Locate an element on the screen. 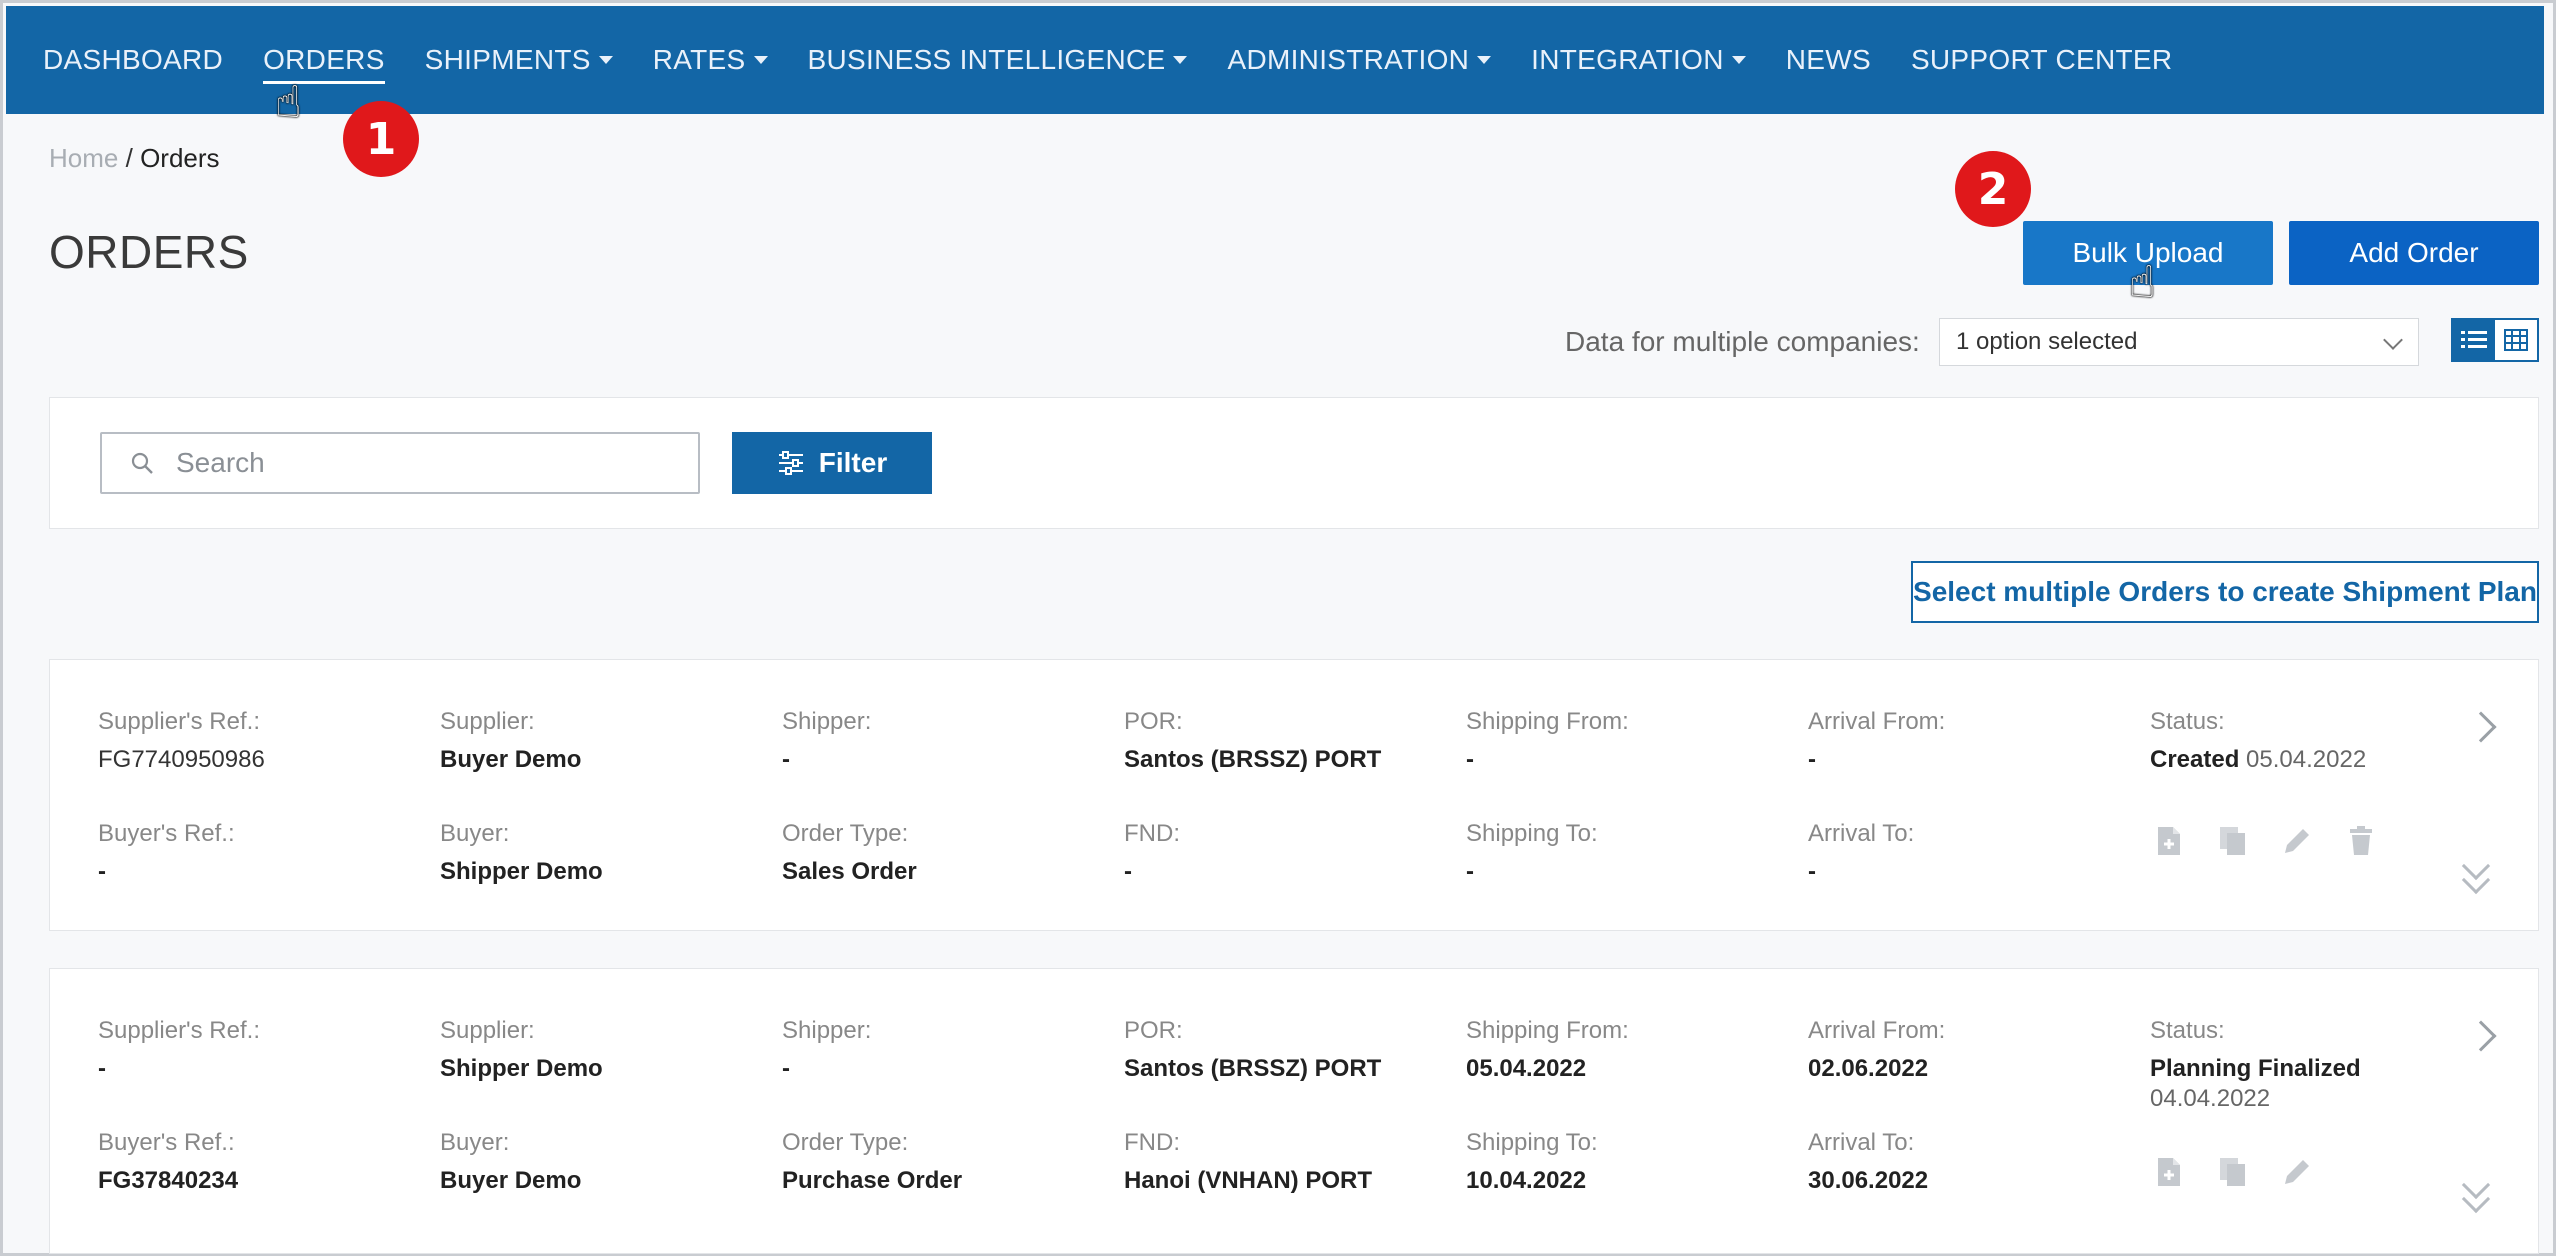  nav-administration: ADMINISTRATION is located at coordinates (1359, 60).